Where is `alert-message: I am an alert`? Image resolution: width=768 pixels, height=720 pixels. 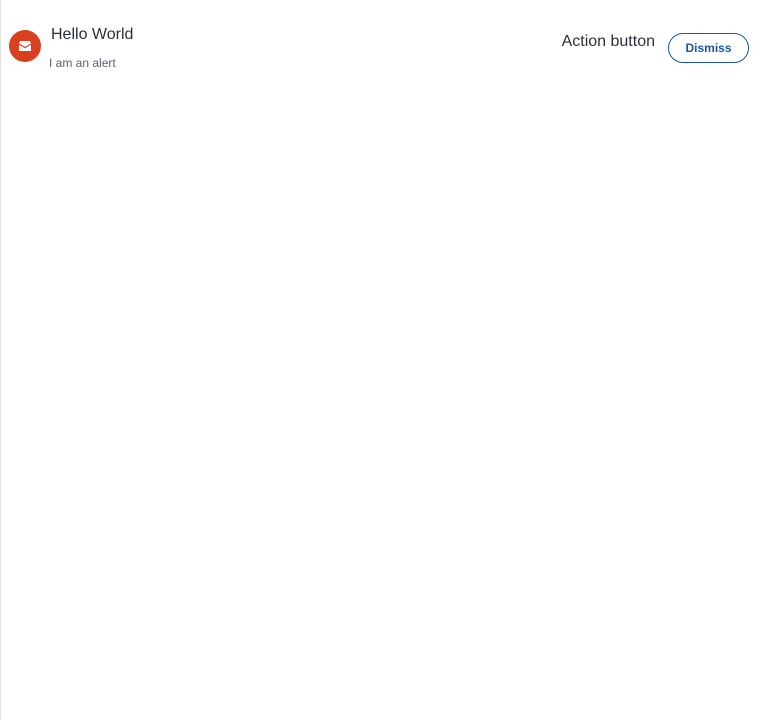
alert-message: I am an alert is located at coordinates (82, 63).